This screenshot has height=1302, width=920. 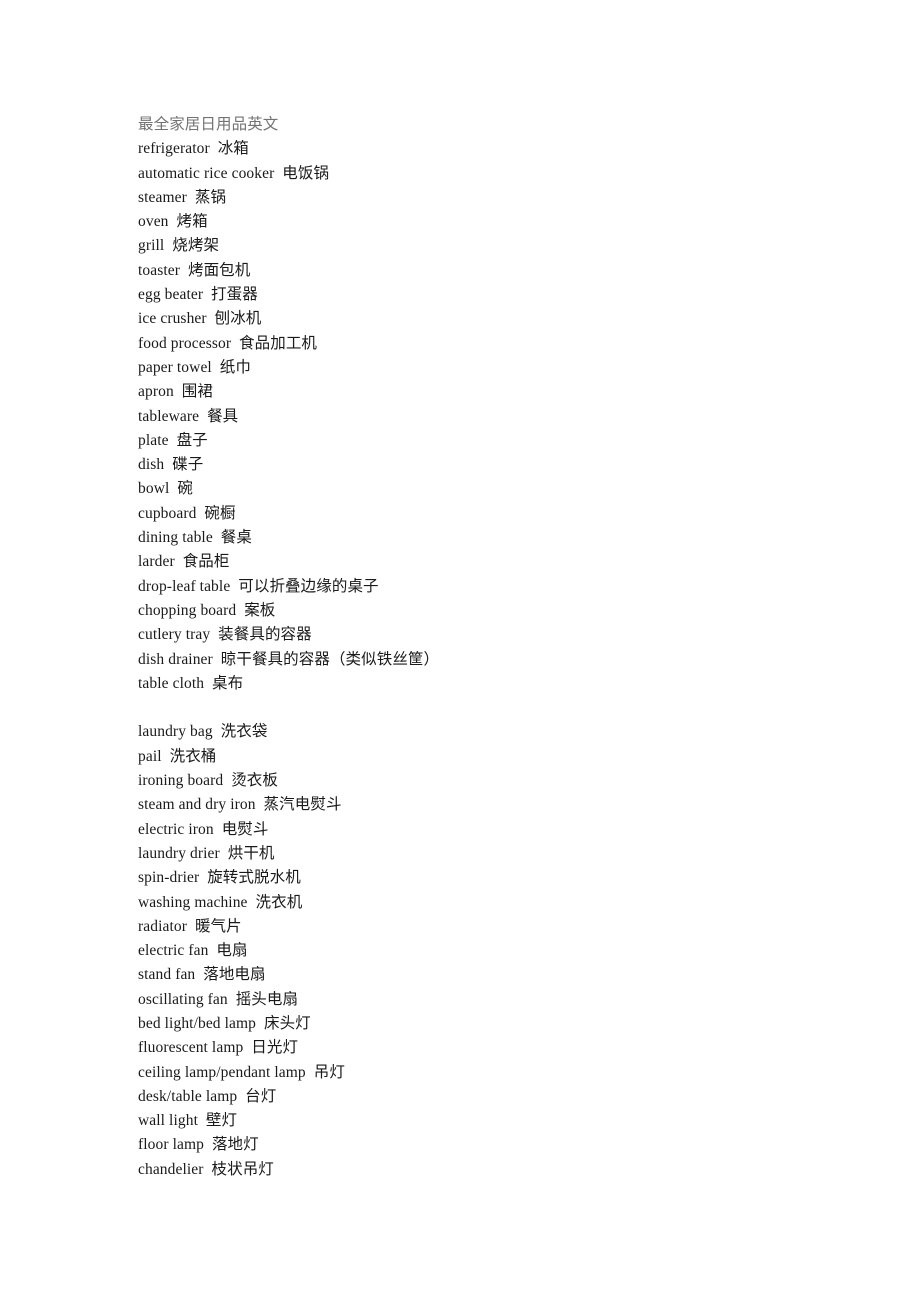 What do you see at coordinates (177, 756) in the screenshot?
I see `vocab-line: pail 洗衣桶` at bounding box center [177, 756].